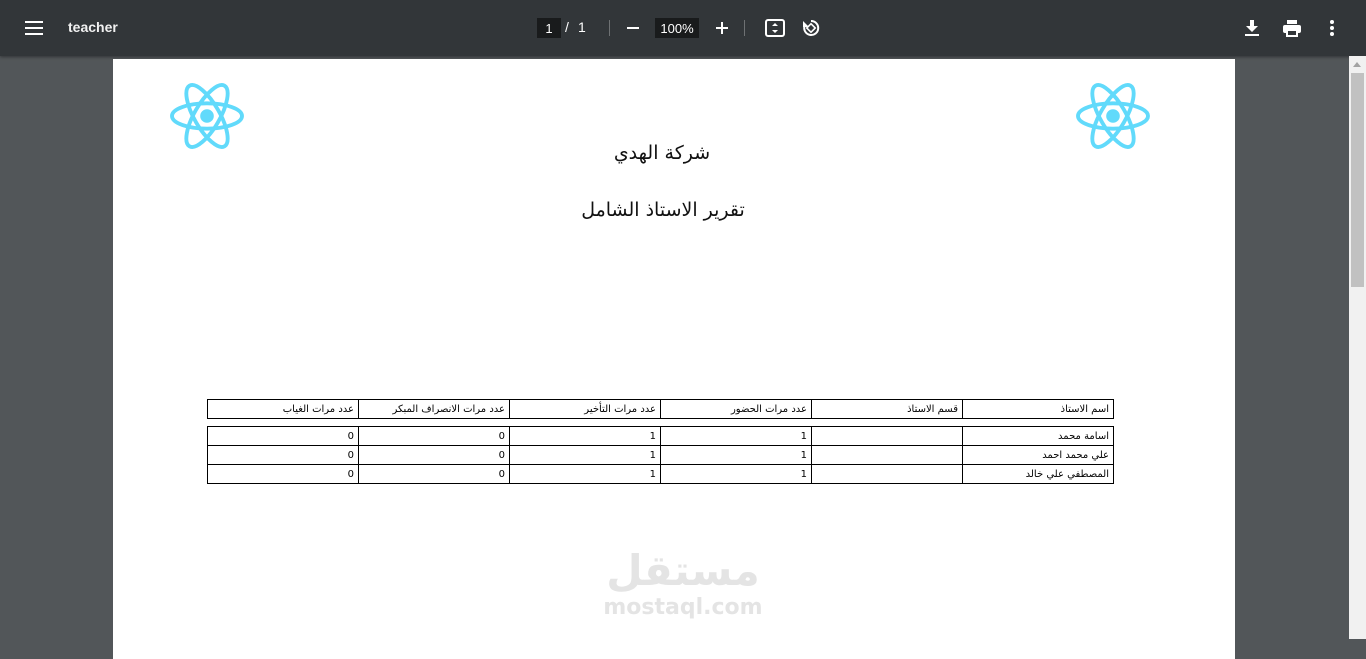  I want to click on download-icon, so click(1252, 28).